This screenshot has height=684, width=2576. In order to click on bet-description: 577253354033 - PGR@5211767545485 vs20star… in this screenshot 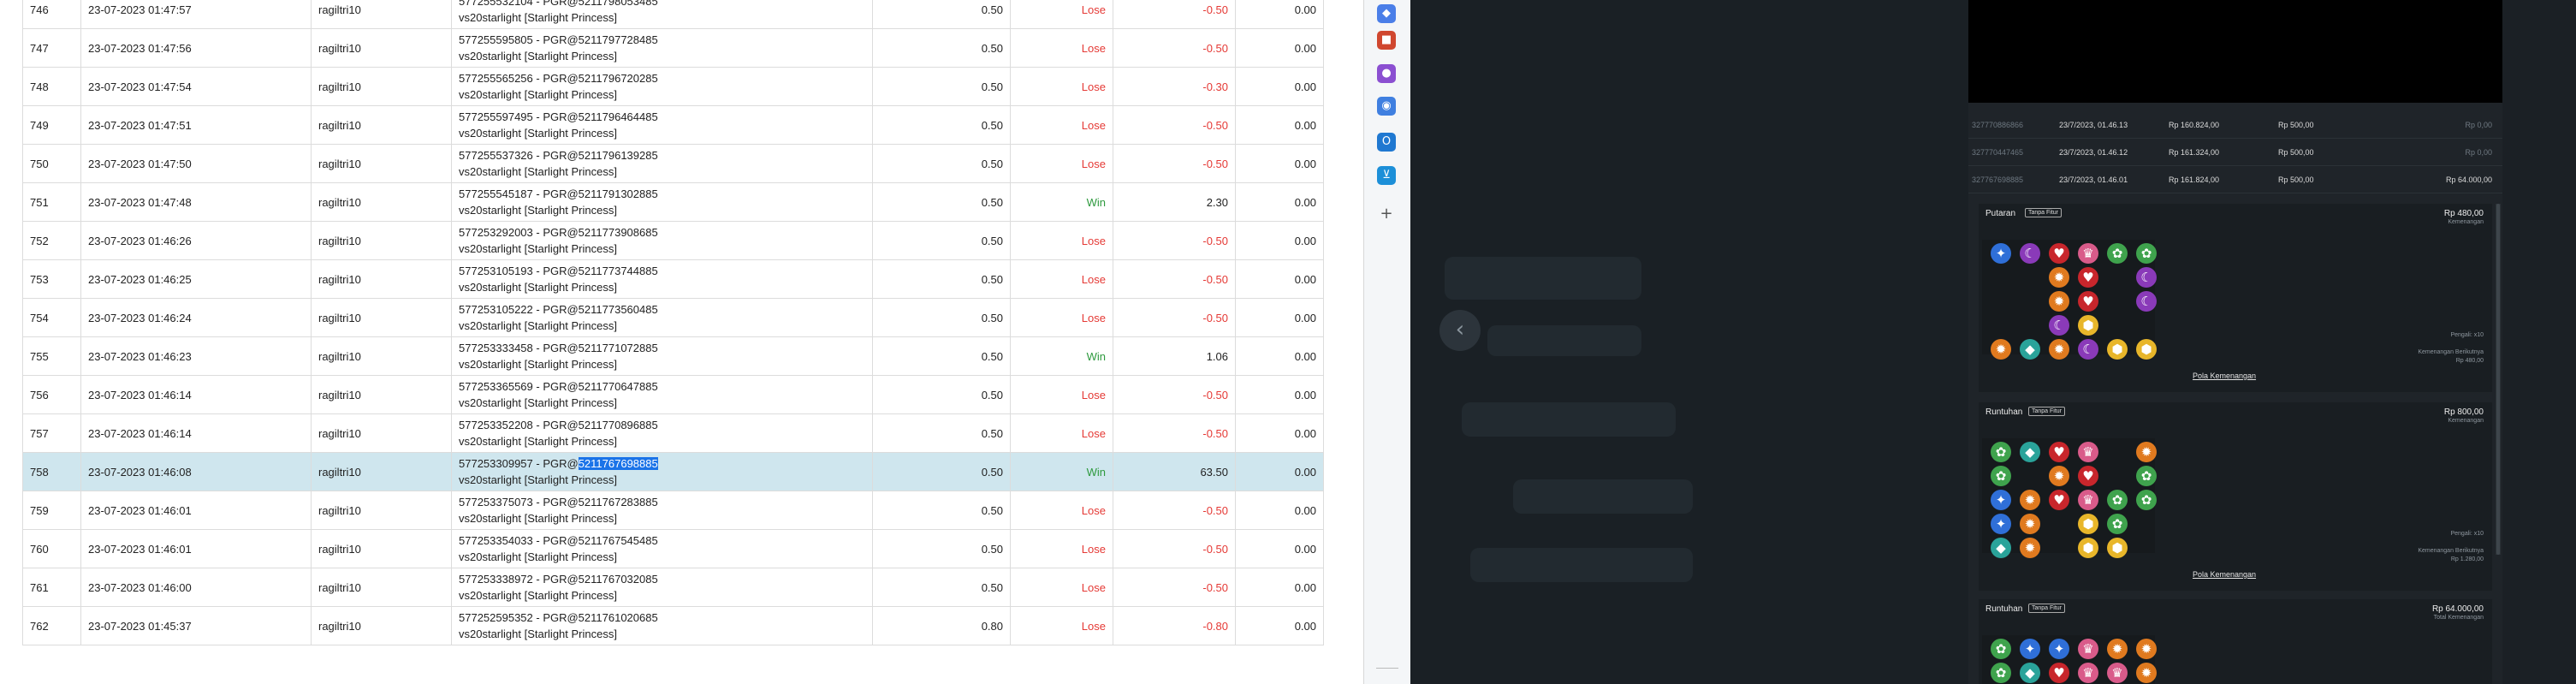, I will do `click(662, 548)`.